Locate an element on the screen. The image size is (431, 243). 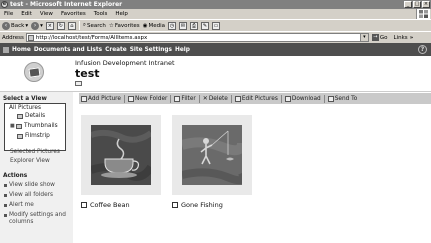
action-view-slide-show: View slide show is located at coordinates (29, 185).